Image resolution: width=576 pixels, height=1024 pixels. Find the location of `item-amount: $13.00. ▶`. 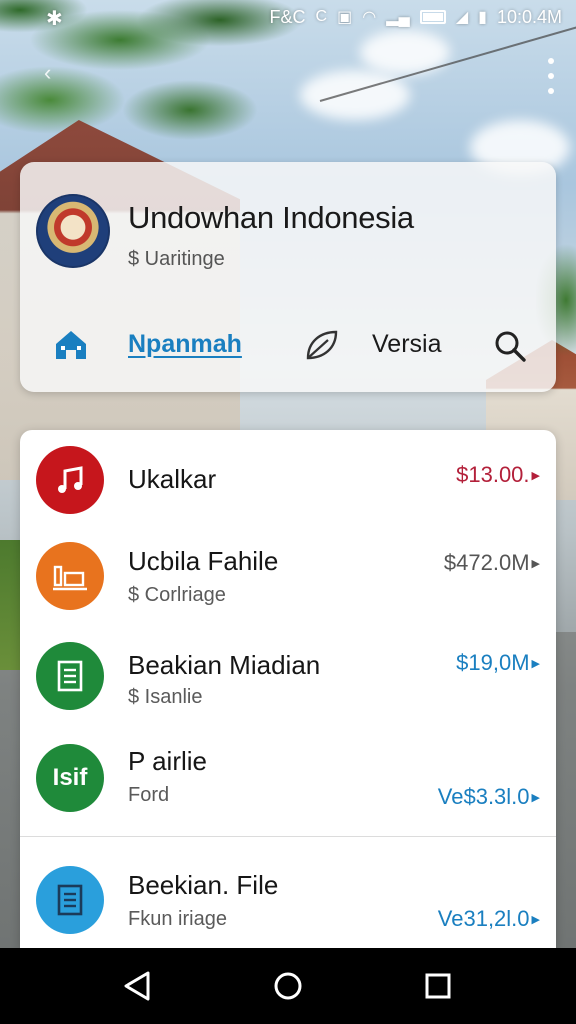

item-amount: $13.00. ▶ is located at coordinates (498, 474).